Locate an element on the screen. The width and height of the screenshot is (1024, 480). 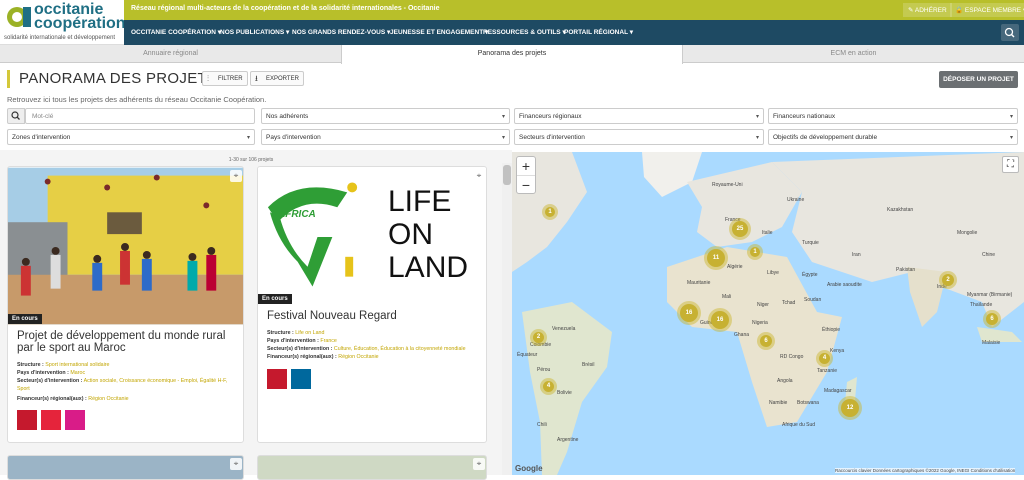
keyword-input: Mot-clé is located at coordinates (140, 116).